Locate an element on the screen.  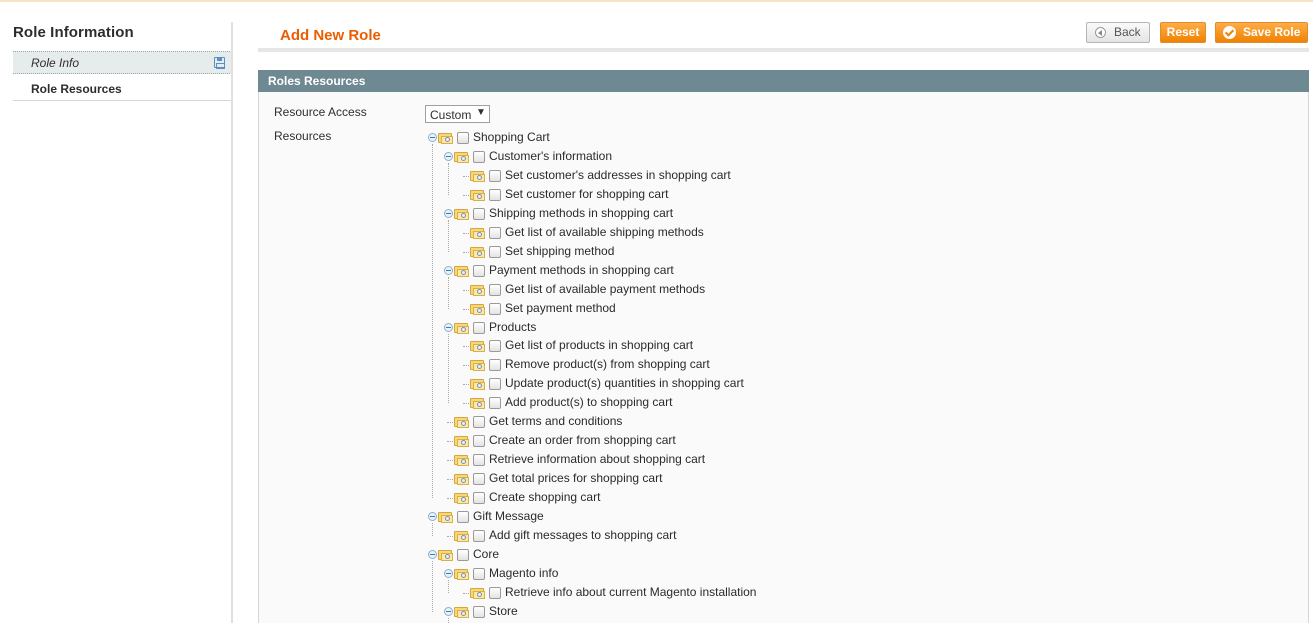
resource-label: Create shopping cart is located at coordinates (544, 497).